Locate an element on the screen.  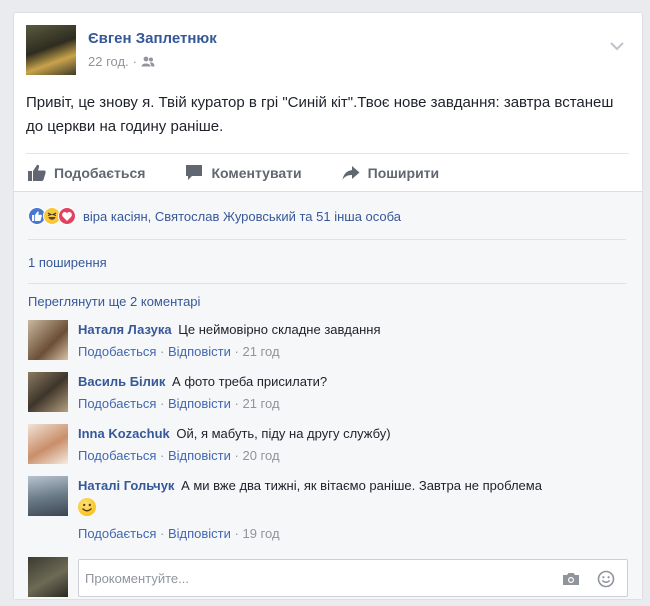
post-header: Євген Заплетнюк 22 год. · is located at coordinates (326, 50).